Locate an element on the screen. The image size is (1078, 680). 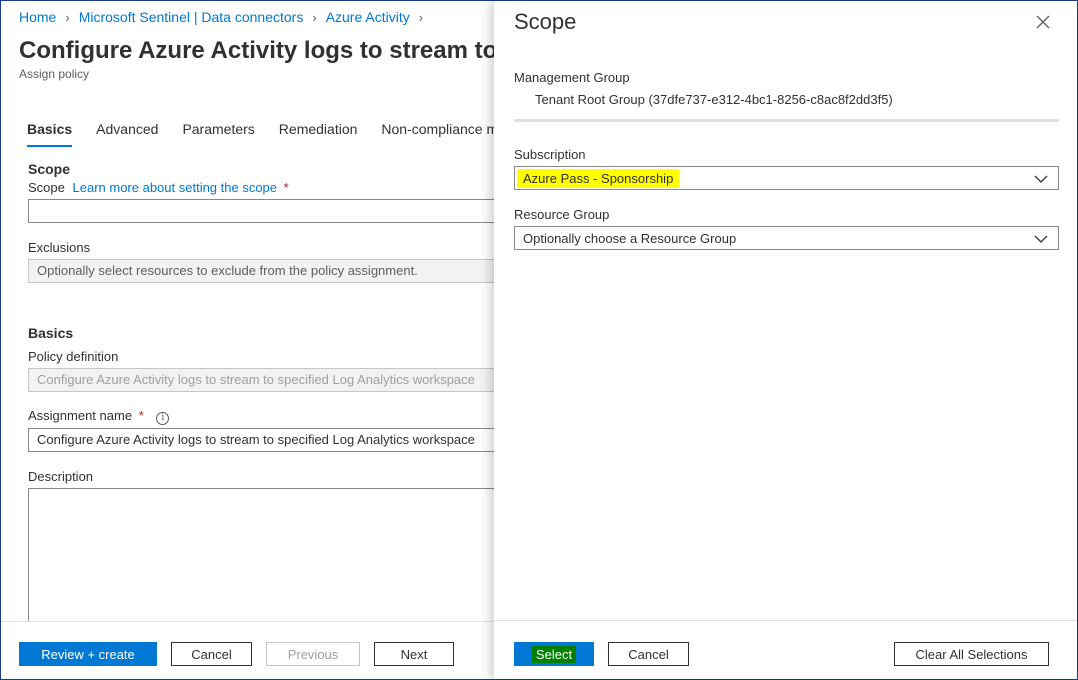
resource-group-label: Resource Group is located at coordinates (562, 214).